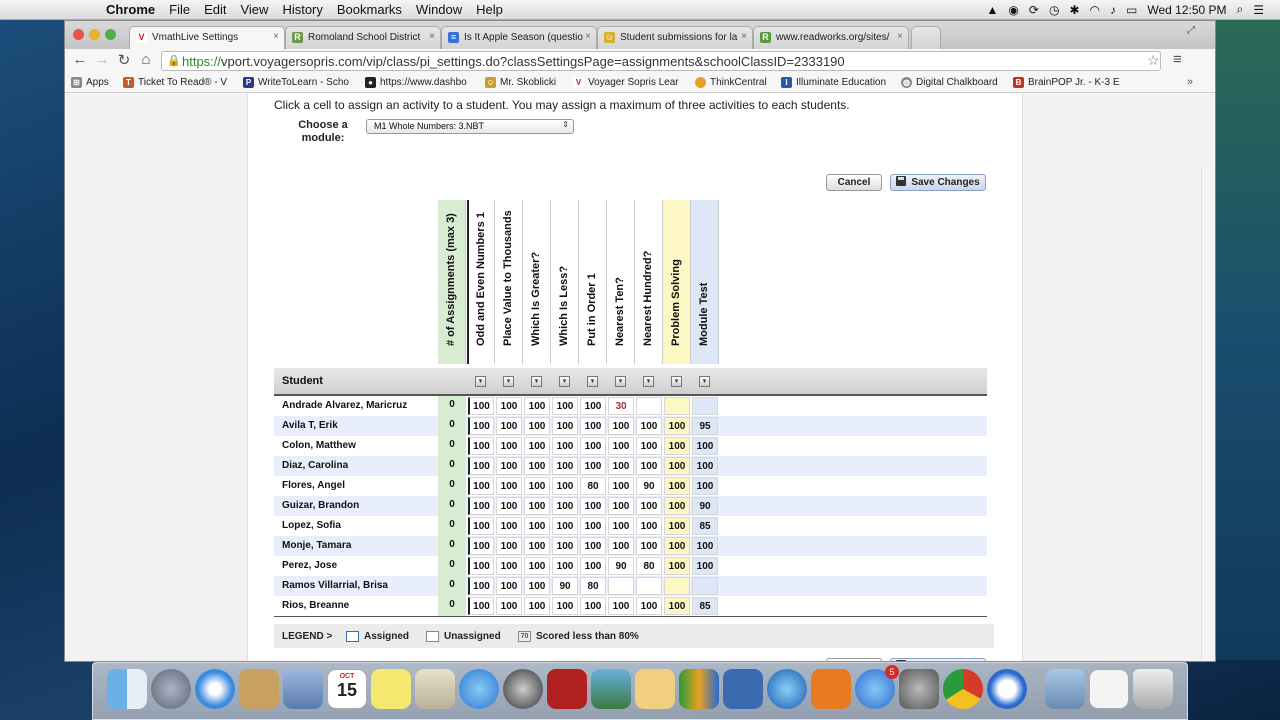 The width and height of the screenshot is (1280, 720). I want to click on keynote-icon, so click(743, 689).